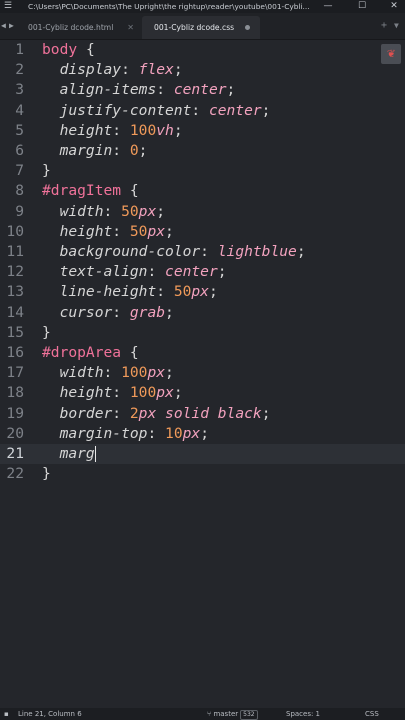  Describe the element at coordinates (257, 251) in the screenshot. I see `code-token: lightblue` at that location.